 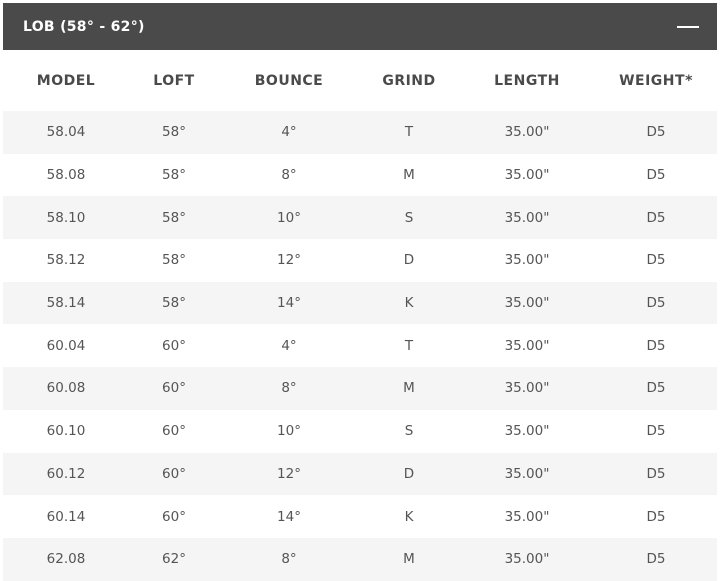 I want to click on table-row: 60.08 60° 8° M 35.00" D5, so click(x=360, y=388).